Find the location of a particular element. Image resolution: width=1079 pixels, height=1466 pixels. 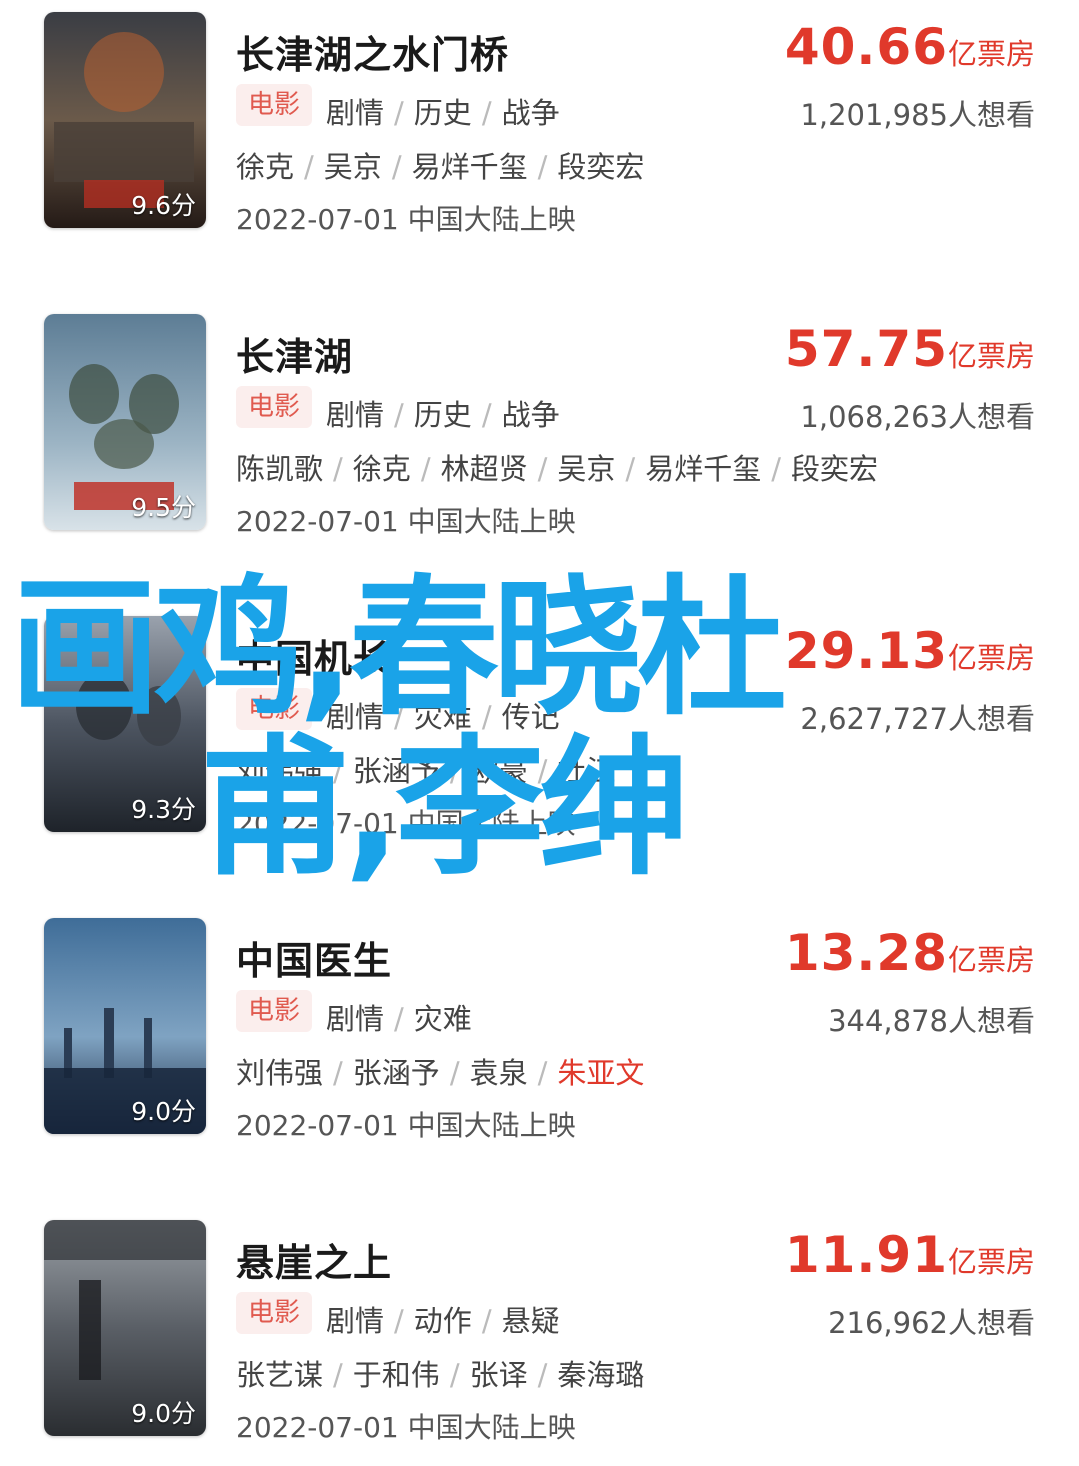

box-office: 13.28亿票房 is located at coordinates (909, 953).